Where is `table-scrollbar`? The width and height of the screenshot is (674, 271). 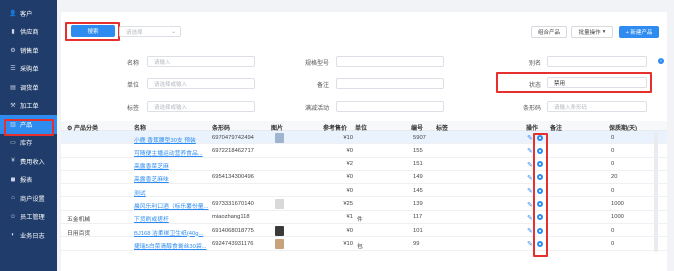
table-scrollbar is located at coordinates (656, 192).